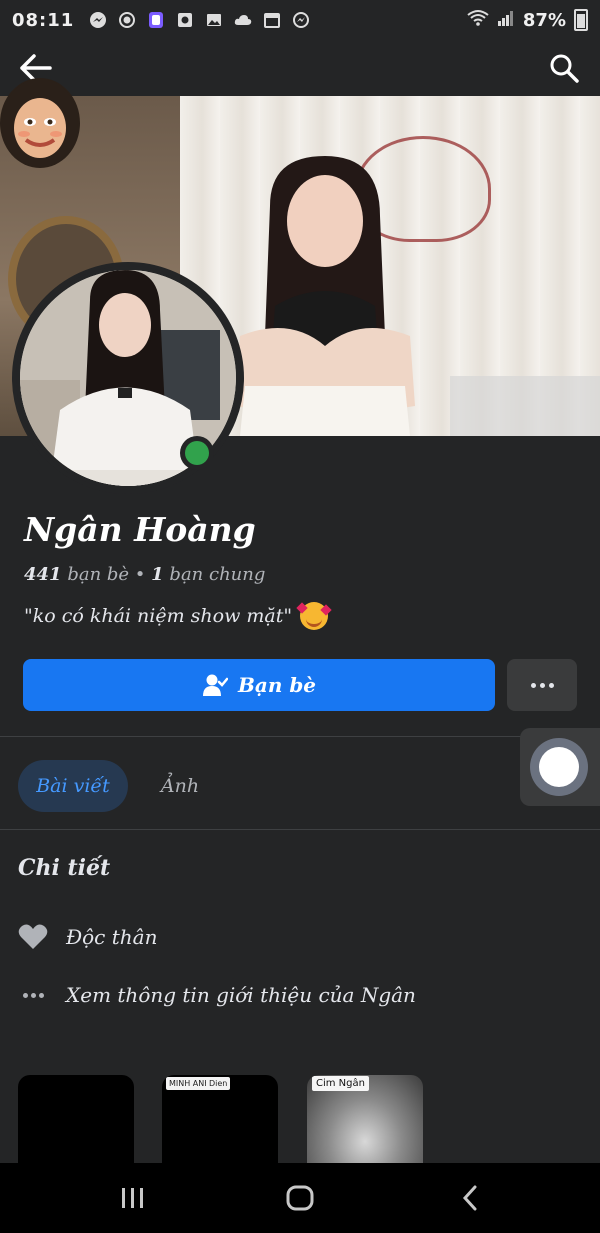 The image size is (600, 1233). I want to click on detail-relationship: Độc thân, so click(87, 937).